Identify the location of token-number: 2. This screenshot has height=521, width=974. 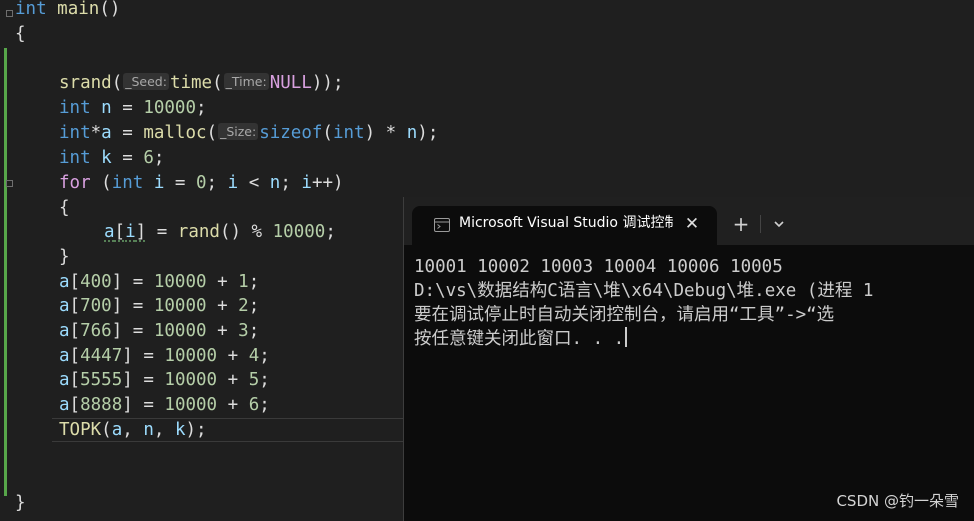
(243, 306).